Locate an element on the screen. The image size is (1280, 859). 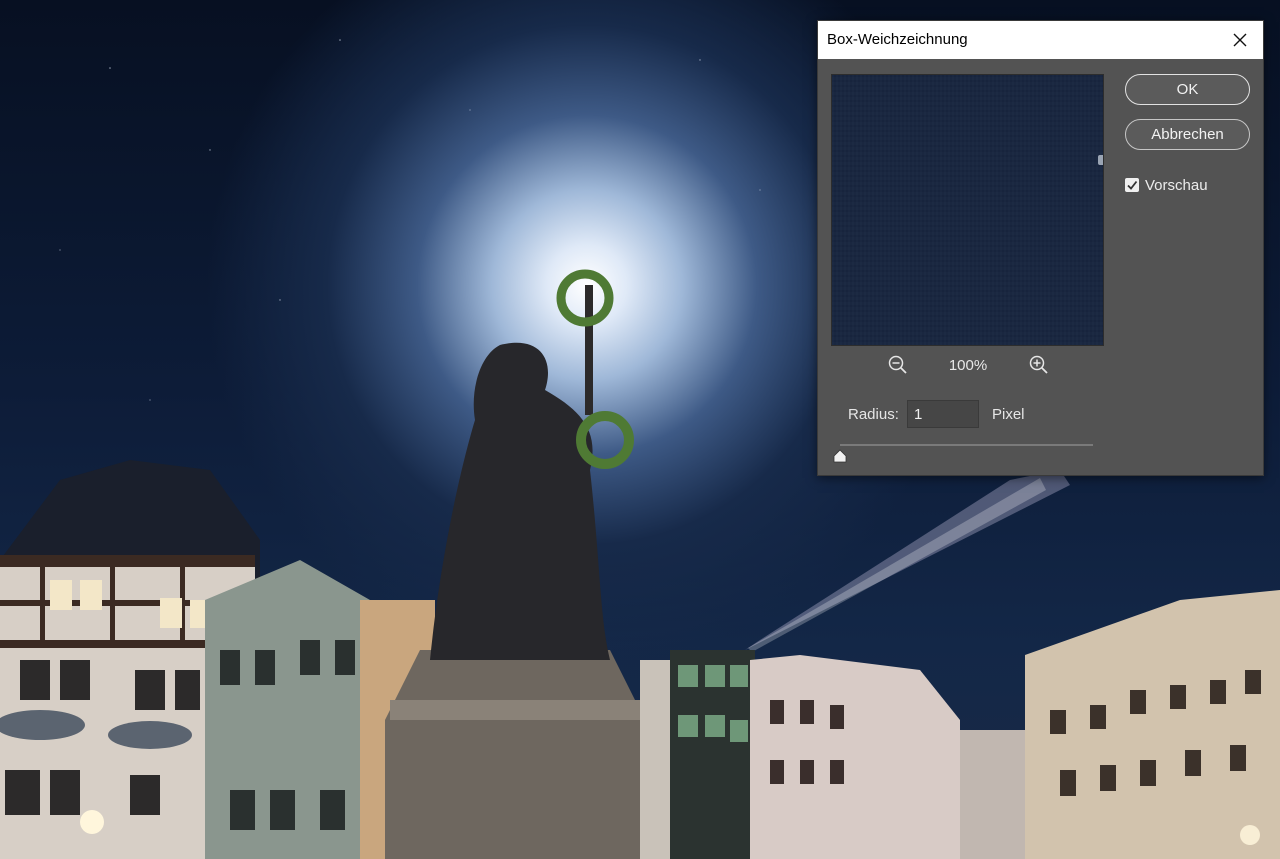
zoom-in-icon is located at coordinates (1038, 364).